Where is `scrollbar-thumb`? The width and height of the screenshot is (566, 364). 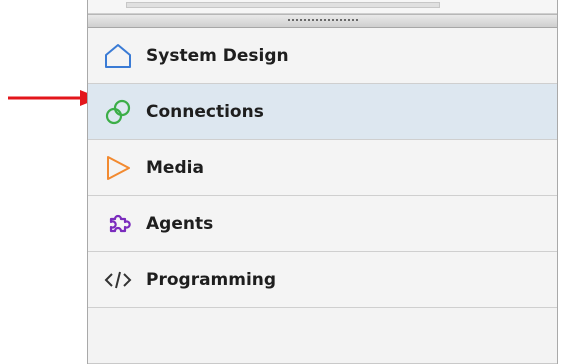 scrollbar-thumb is located at coordinates (283, 5).